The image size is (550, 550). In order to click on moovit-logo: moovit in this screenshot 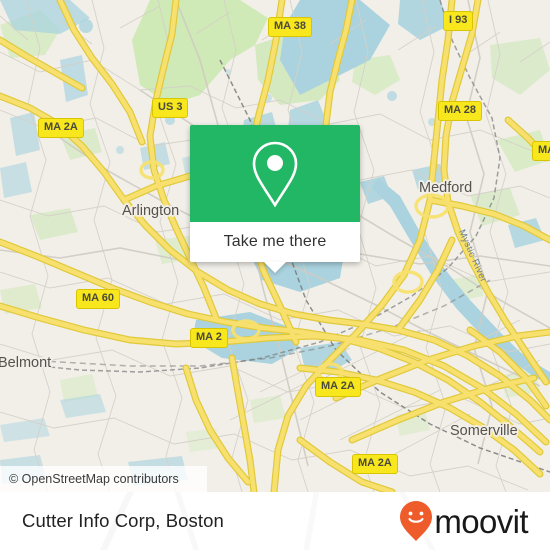, I will do `click(464, 521)`.